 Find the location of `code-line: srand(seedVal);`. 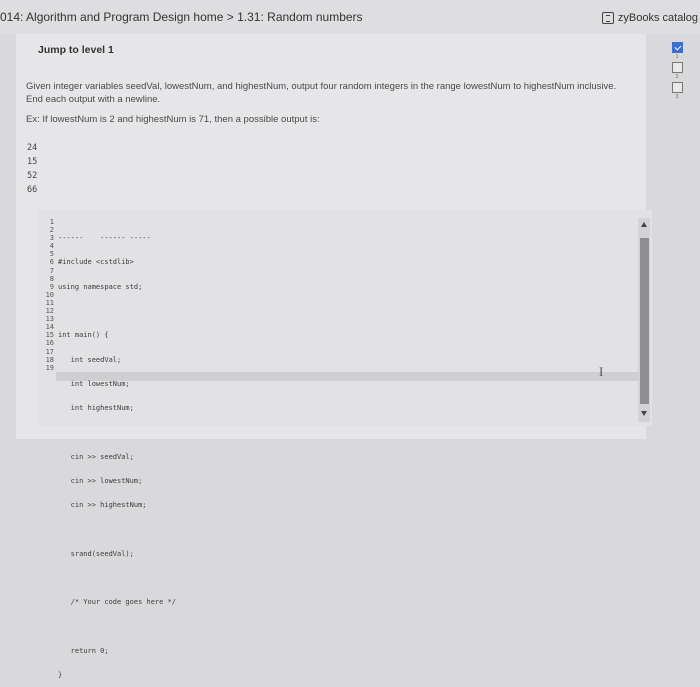

code-line: srand(seedVal); is located at coordinates (117, 554).